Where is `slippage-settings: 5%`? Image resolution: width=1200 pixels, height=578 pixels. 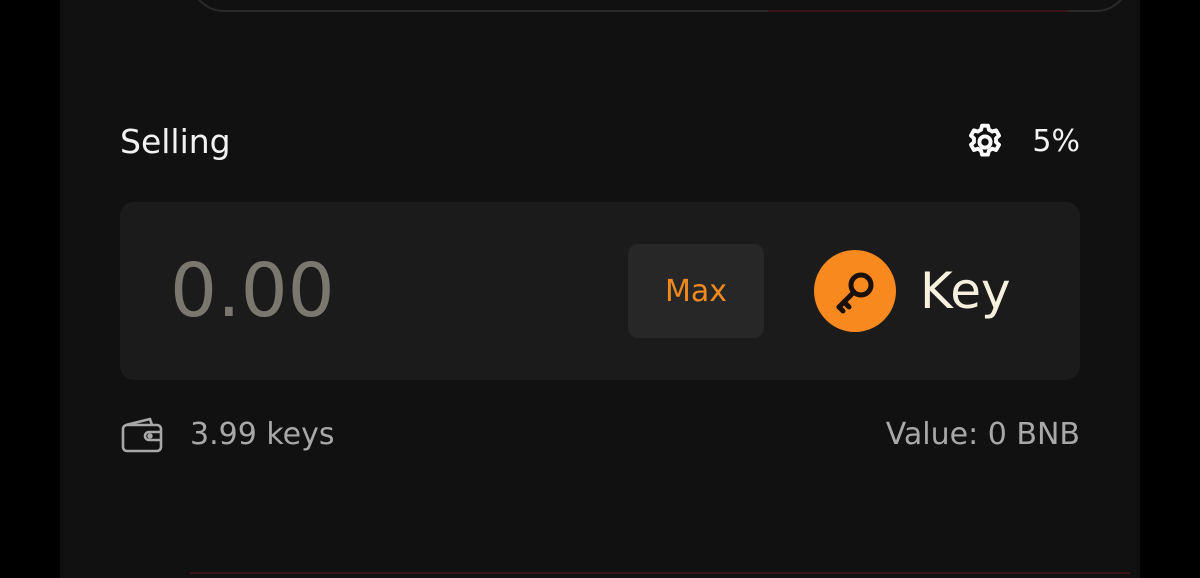
slippage-settings: 5% is located at coordinates (1022, 142).